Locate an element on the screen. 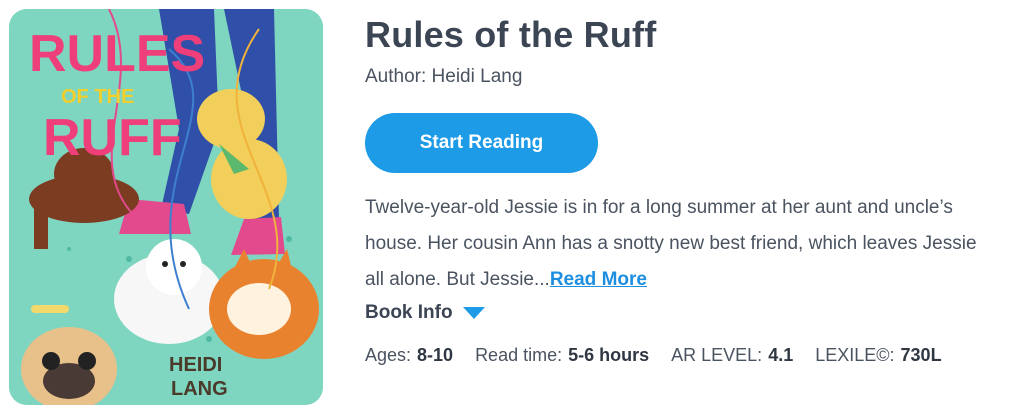 Image resolution: width=1024 pixels, height=414 pixels. stat-label: LEXILE©: is located at coordinates (855, 355).